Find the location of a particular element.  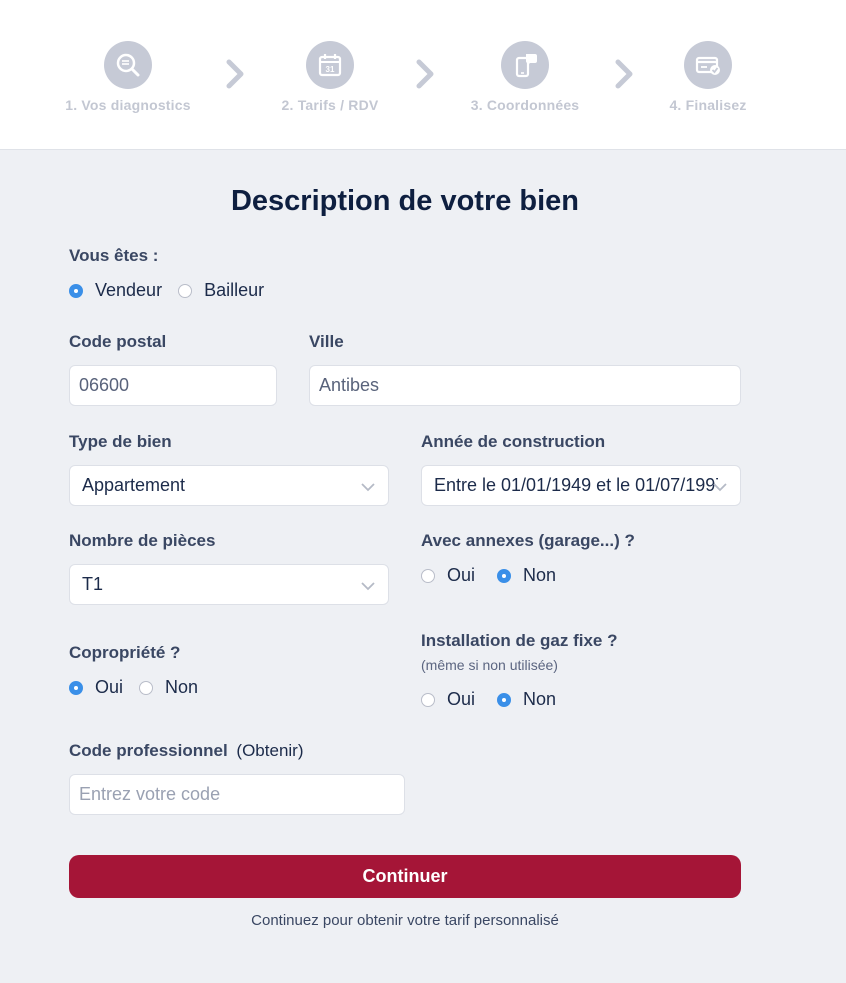

radio-bailleur: Bailleur is located at coordinates (221, 290).